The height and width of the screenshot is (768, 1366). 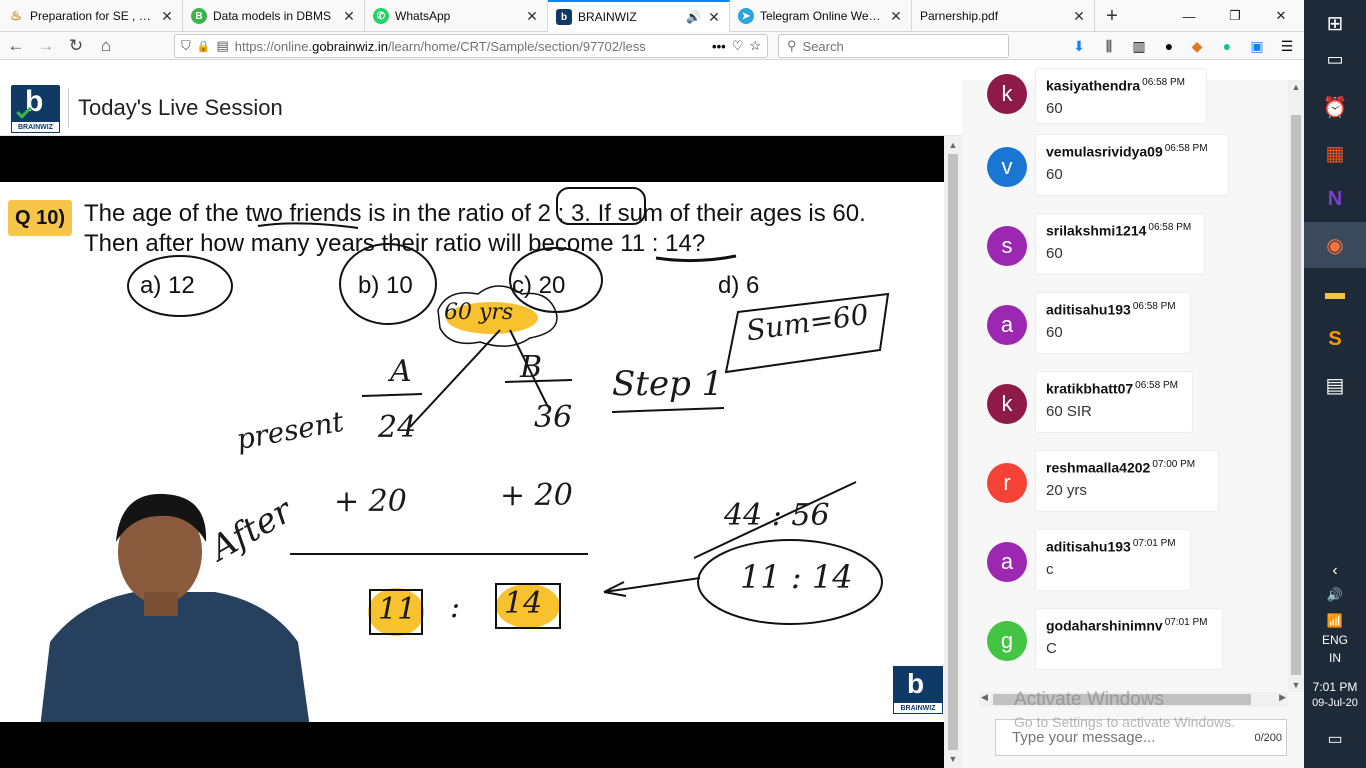 I want to click on account-icon: ●, so click(x=1169, y=46).